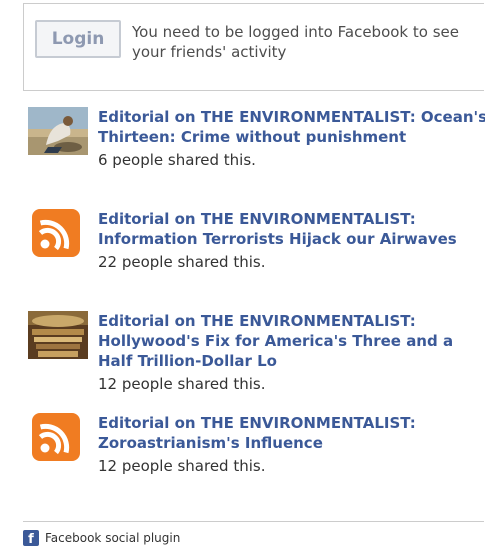 This screenshot has width=485, height=550. I want to click on login-button: Login, so click(78, 39).